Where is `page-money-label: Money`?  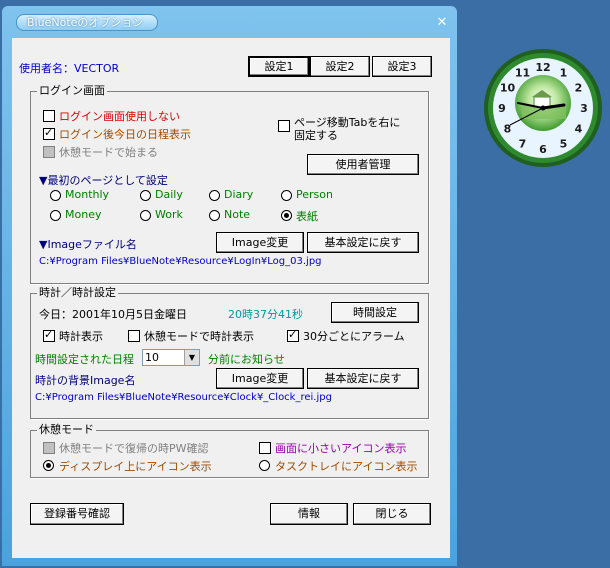
page-money-label: Money is located at coordinates (83, 214).